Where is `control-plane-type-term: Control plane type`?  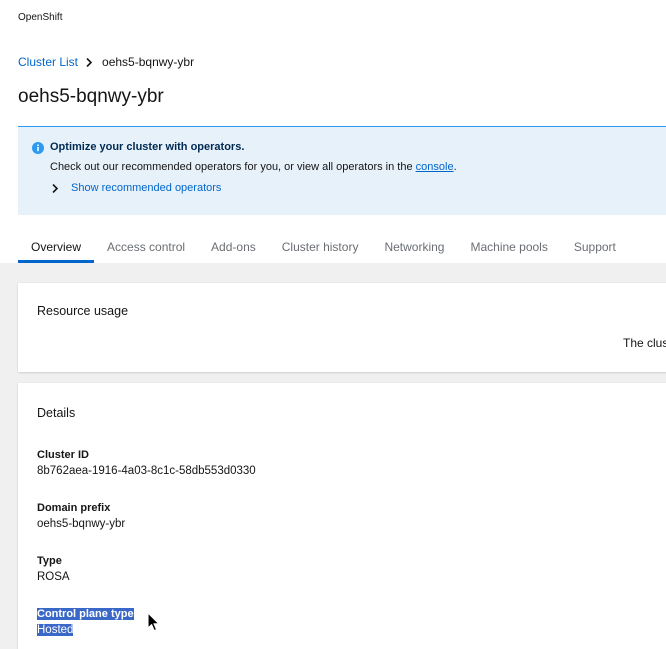
control-plane-type-term: Control plane type is located at coordinates (85, 614).